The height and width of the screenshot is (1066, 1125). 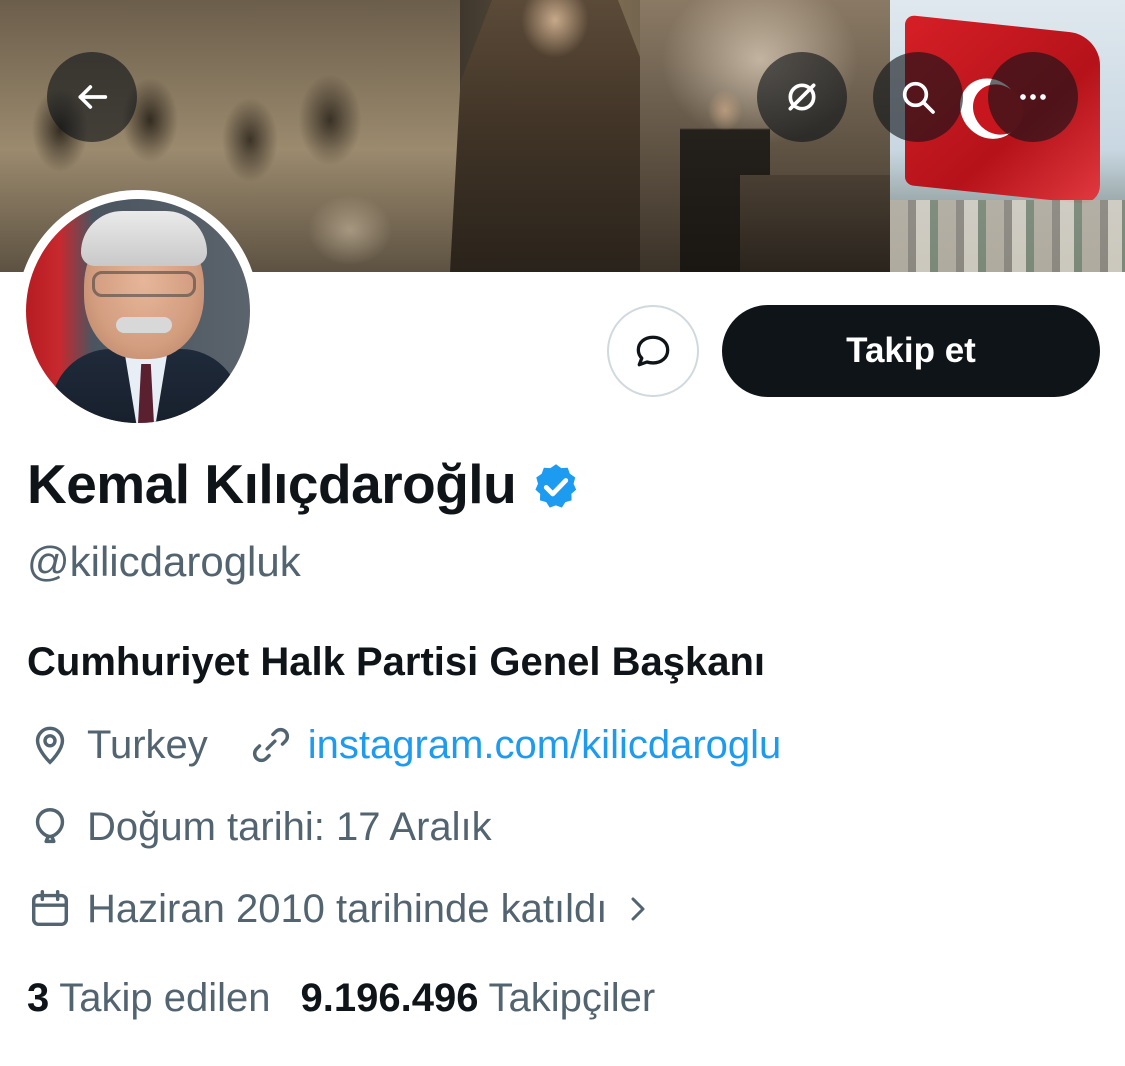 I want to click on back-button, so click(x=92, y=97).